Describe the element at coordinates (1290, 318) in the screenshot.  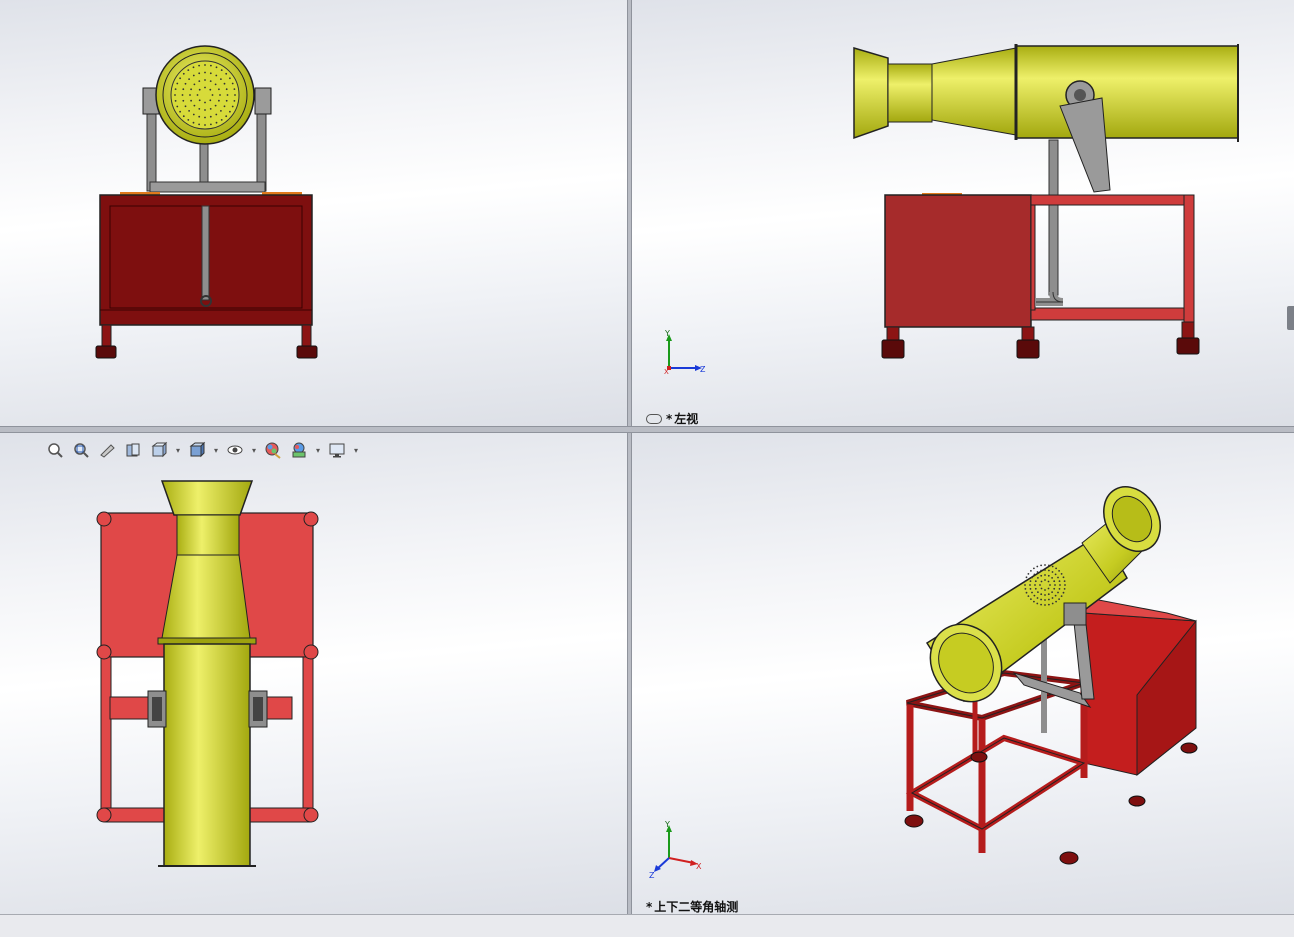
I see `task-pane-tab` at that location.